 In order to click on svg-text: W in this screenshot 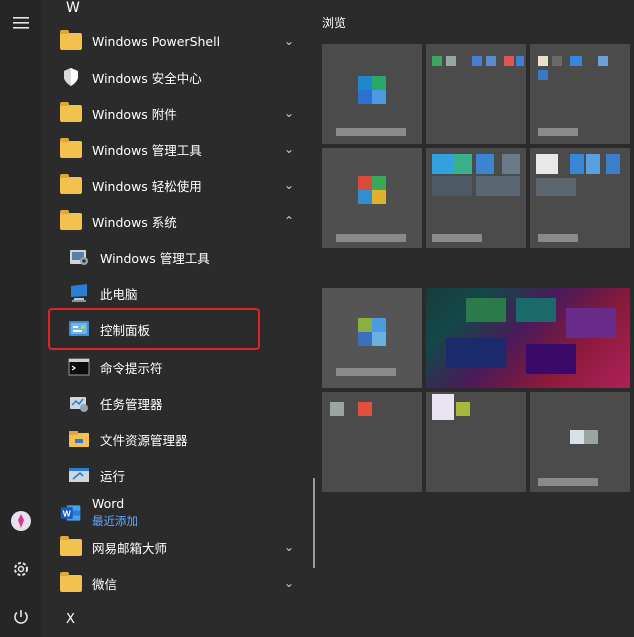, I will do `click(67, 513)`.